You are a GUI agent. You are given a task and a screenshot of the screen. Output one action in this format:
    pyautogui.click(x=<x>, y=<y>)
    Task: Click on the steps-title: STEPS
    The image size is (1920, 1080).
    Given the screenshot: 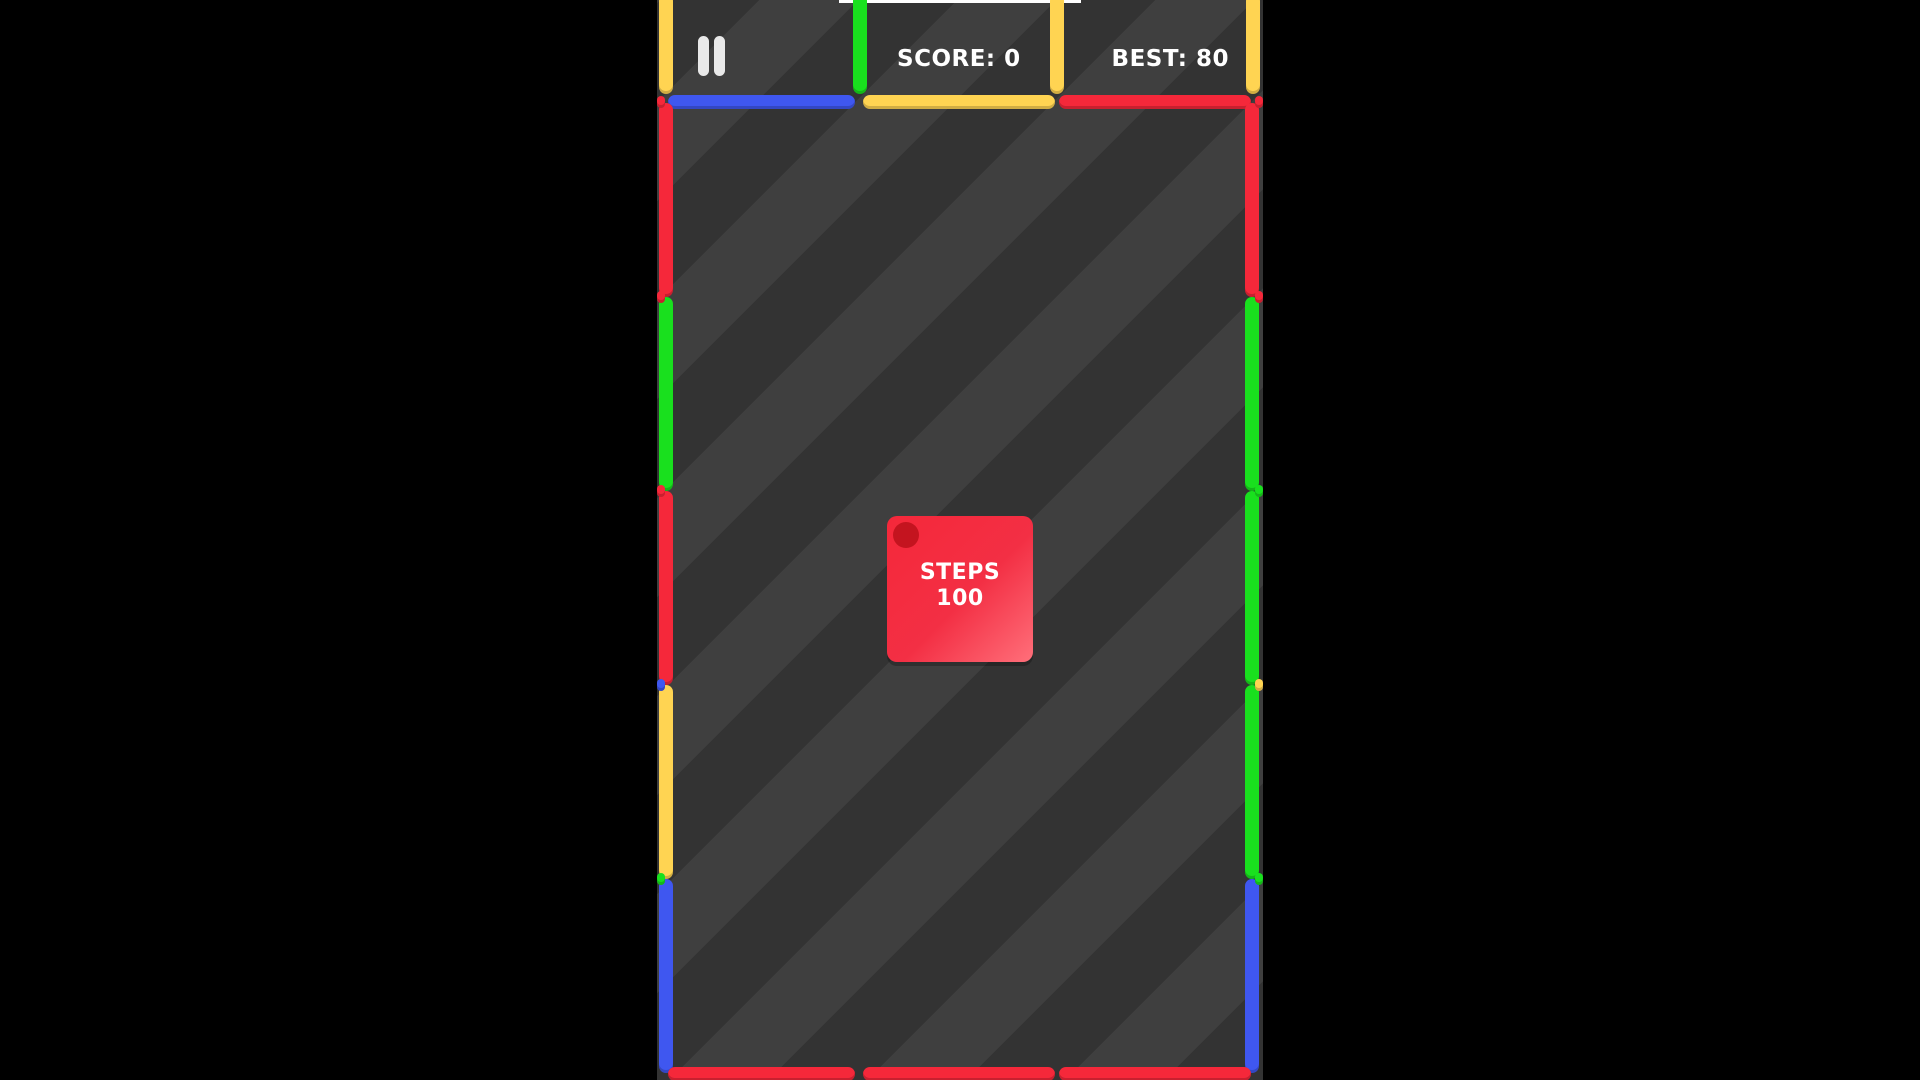 What is the action you would take?
    pyautogui.click(x=960, y=572)
    